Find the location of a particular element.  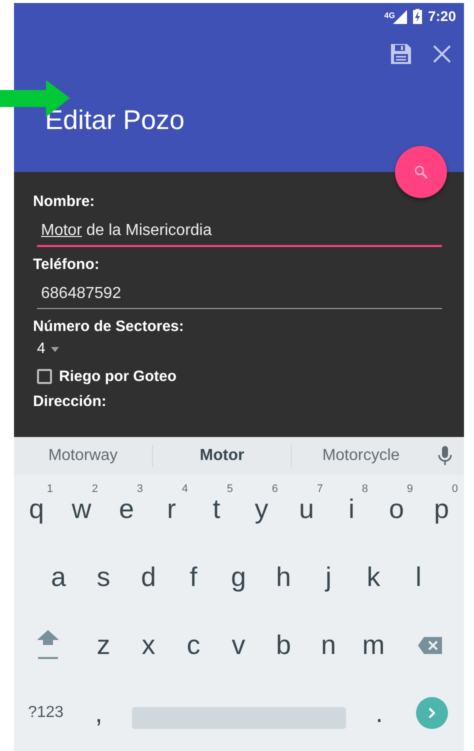

chevron-icon is located at coordinates (432, 713).